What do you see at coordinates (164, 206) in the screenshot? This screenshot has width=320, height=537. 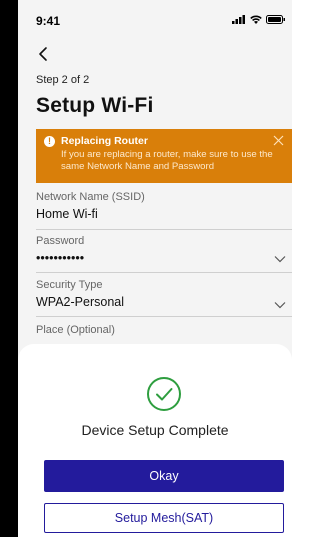 I see `ssid-field: Network Name (SSID) Home Wi-fi` at bounding box center [164, 206].